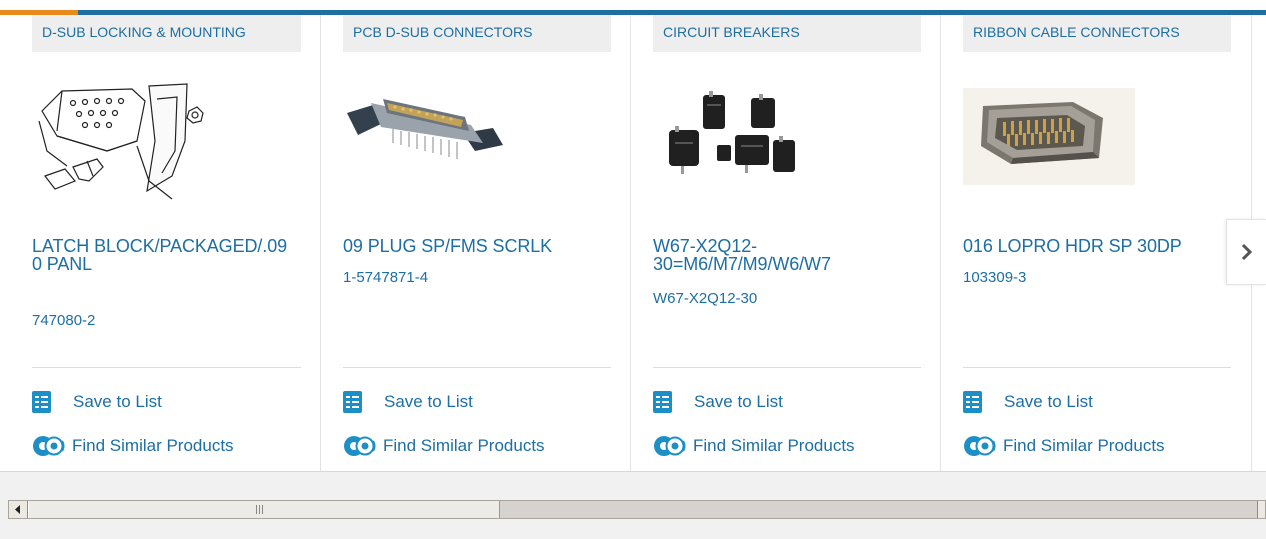  What do you see at coordinates (1095, 246) in the screenshot?
I see `product-title: 016 LOPRO HDR SP 30DP` at bounding box center [1095, 246].